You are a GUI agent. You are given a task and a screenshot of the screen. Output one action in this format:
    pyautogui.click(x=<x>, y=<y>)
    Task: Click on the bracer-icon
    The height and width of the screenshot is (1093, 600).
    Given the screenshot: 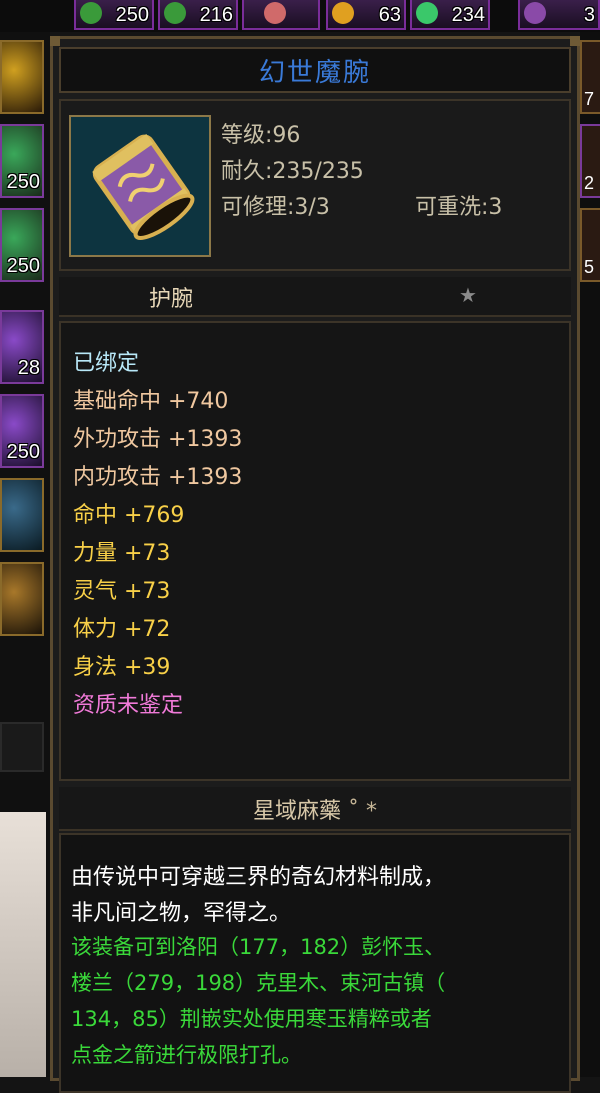 What is the action you would take?
    pyautogui.click(x=140, y=186)
    